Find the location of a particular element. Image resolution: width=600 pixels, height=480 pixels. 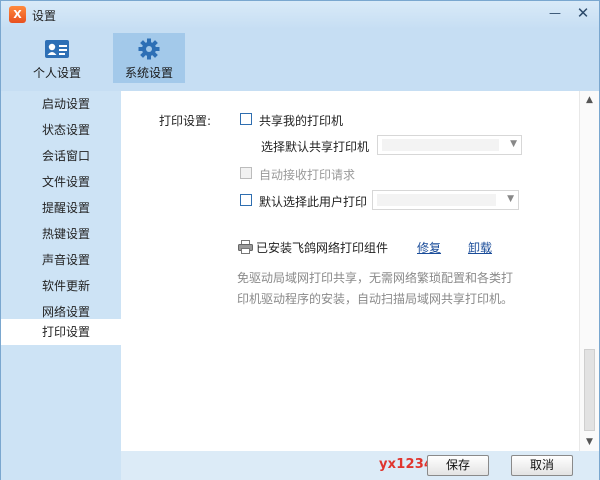

sidebar-item-chat-window: 会话窗口 is located at coordinates (61, 156).